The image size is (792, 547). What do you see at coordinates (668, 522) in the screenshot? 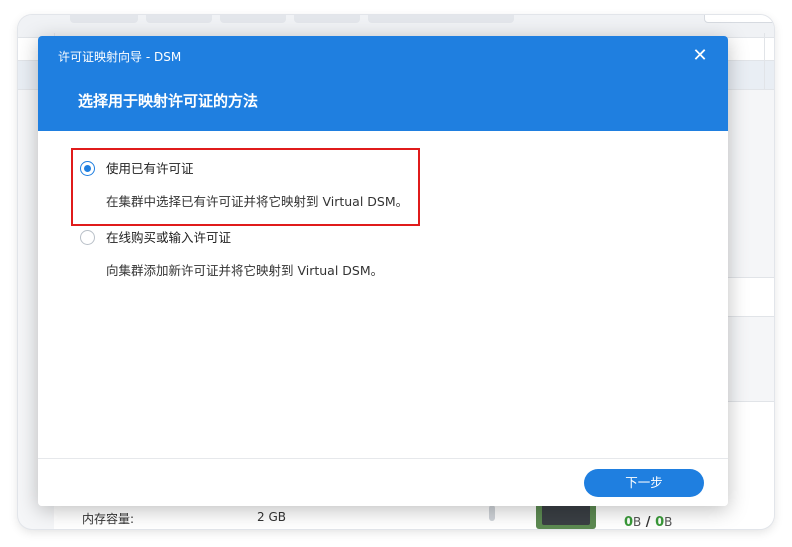
I see `usage-total-unit: B` at bounding box center [668, 522].